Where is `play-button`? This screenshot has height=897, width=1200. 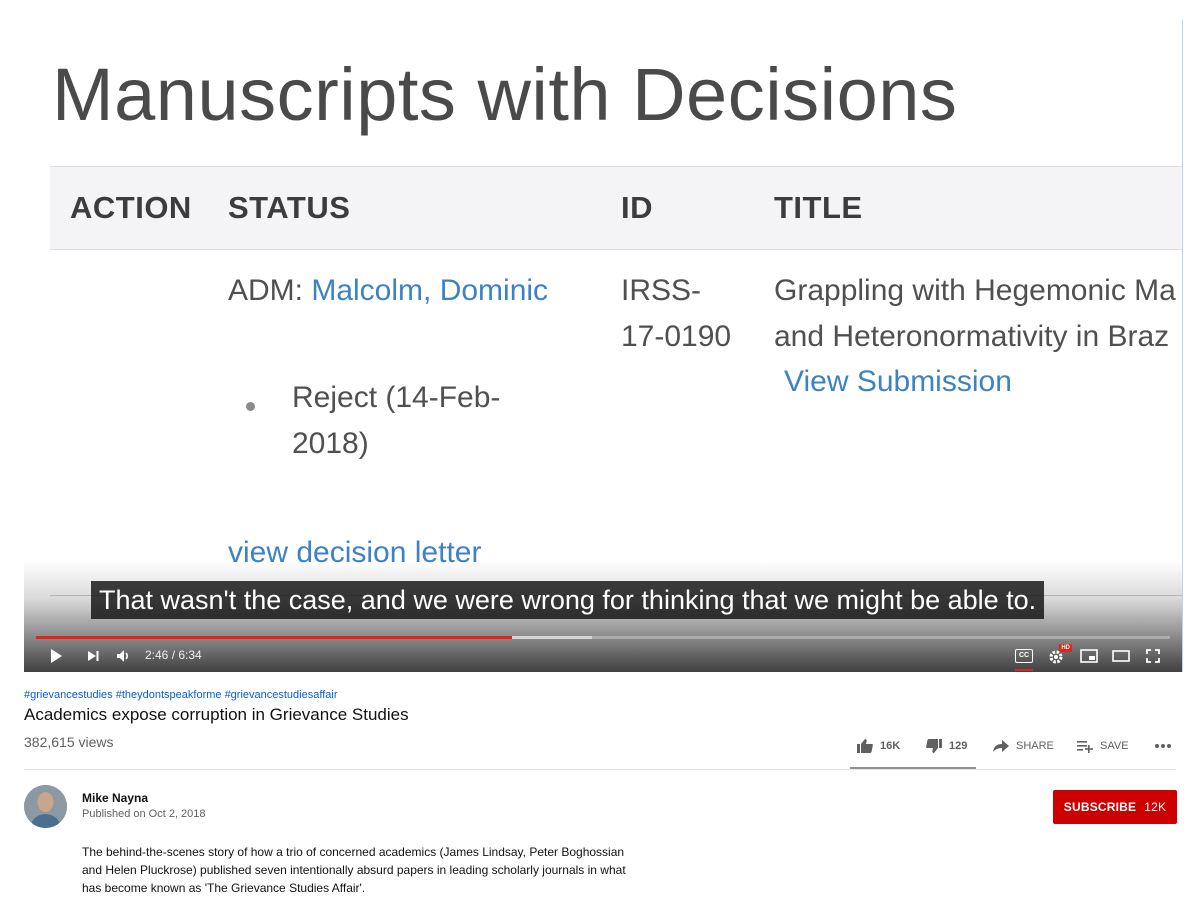
play-button is located at coordinates (56, 656).